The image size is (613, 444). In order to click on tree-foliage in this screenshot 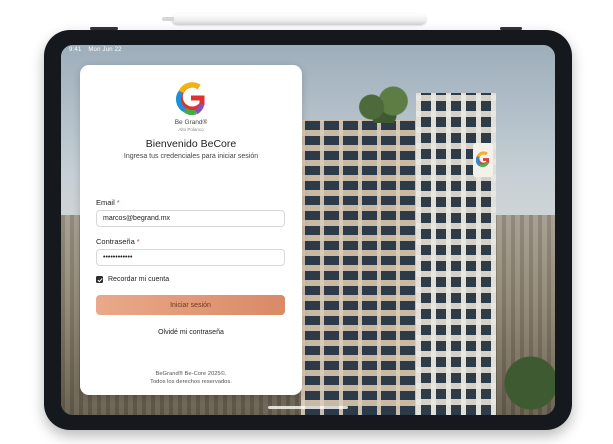, I will do `click(528, 375)`.